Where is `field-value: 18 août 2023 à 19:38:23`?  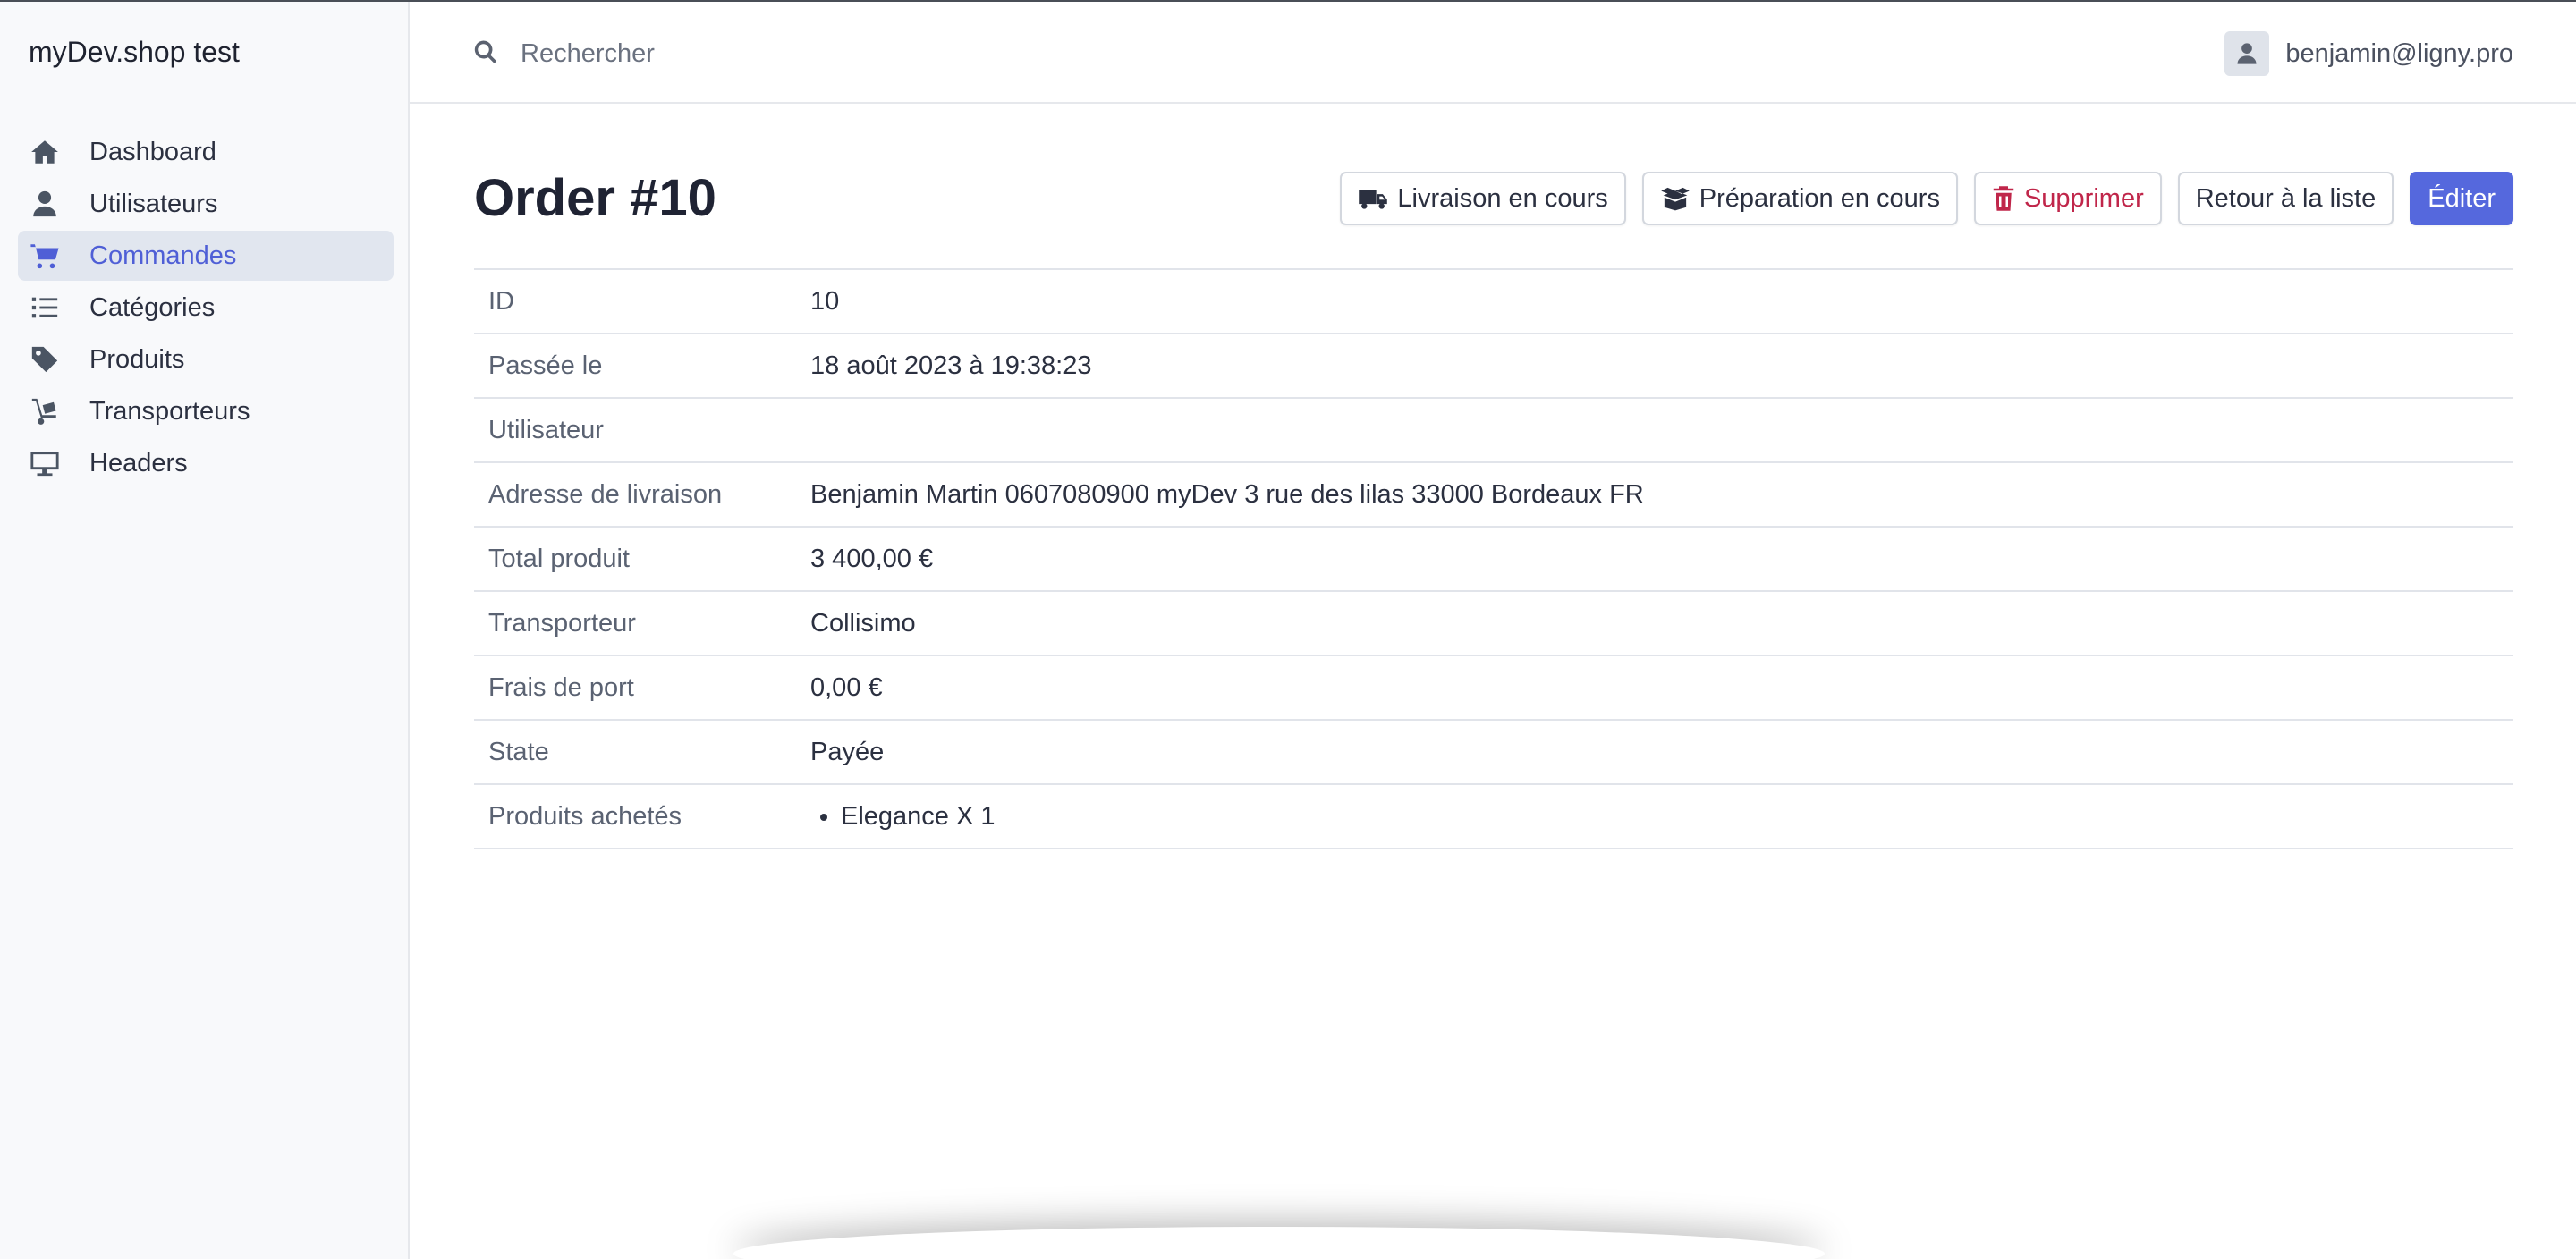
field-value: 18 août 2023 à 19:38:23 is located at coordinates (951, 365).